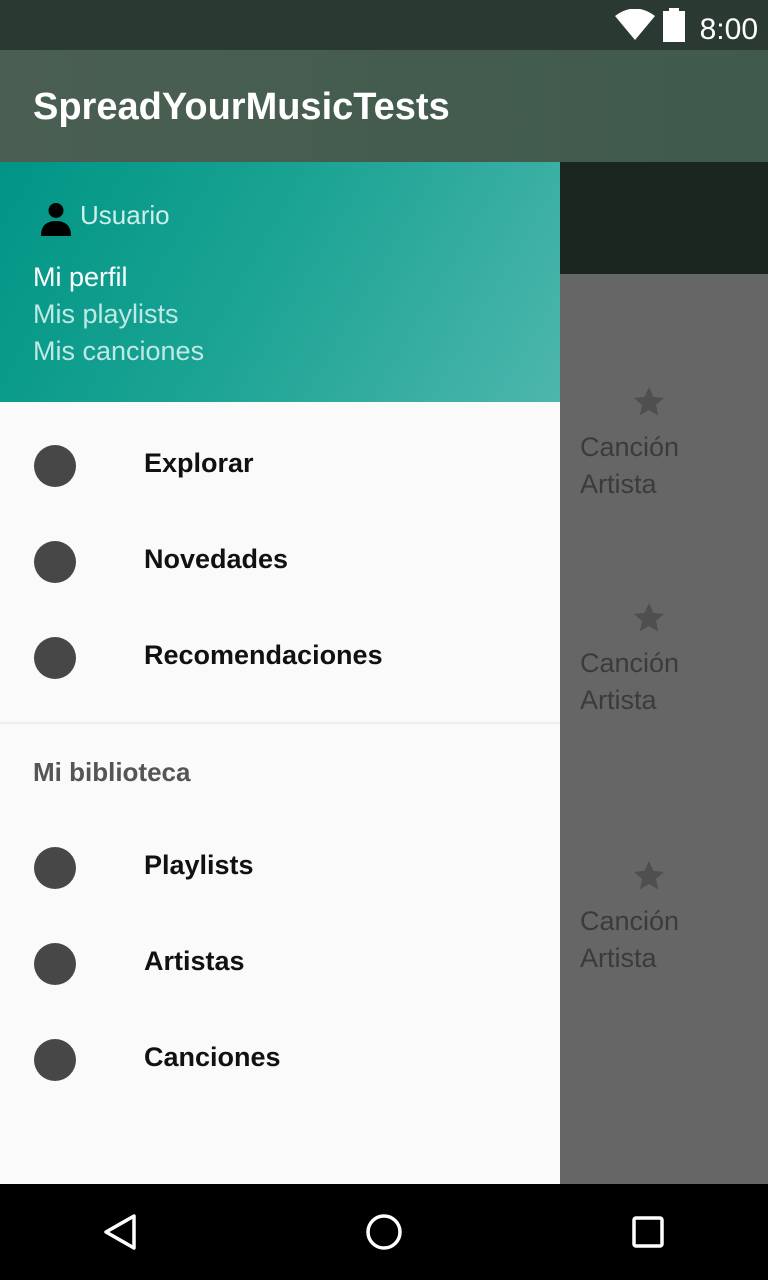  I want to click on menu-item-playlists: Playlists, so click(280, 868).